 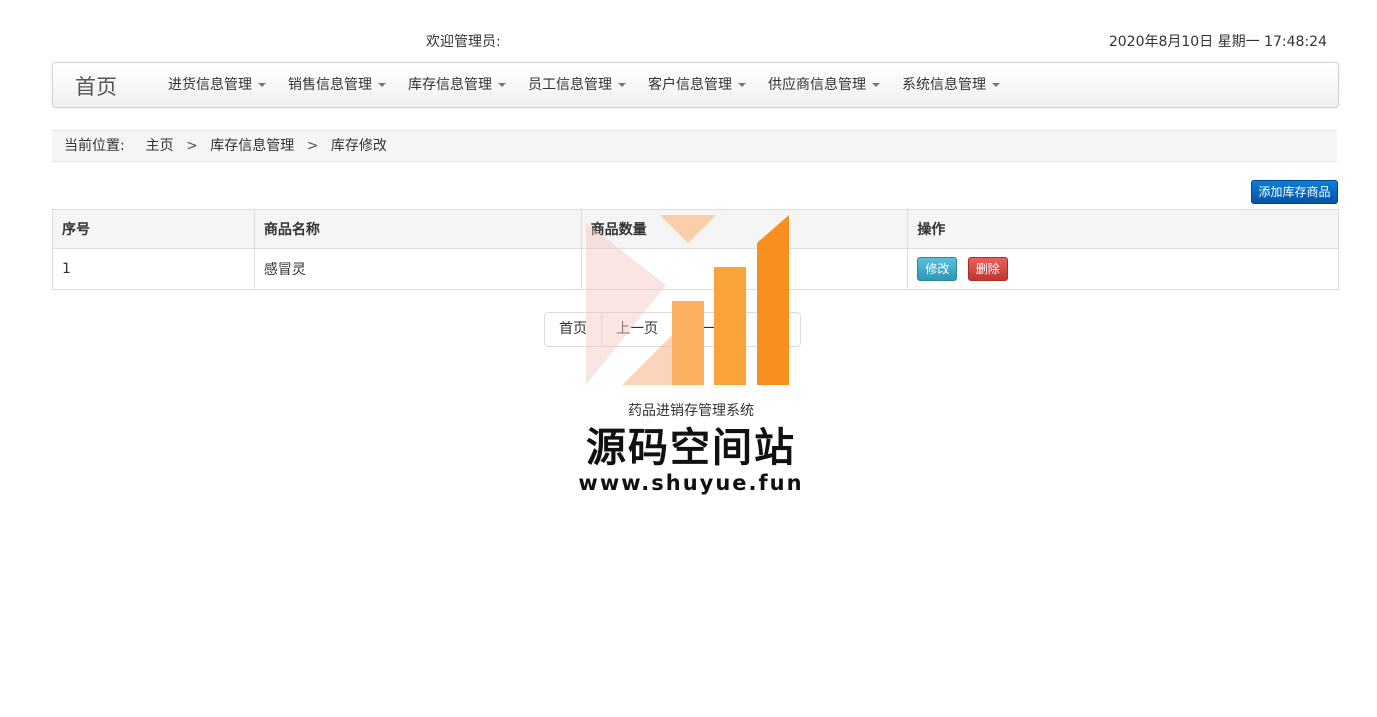 I want to click on nav-brand-home: 首页, so click(x=96, y=86).